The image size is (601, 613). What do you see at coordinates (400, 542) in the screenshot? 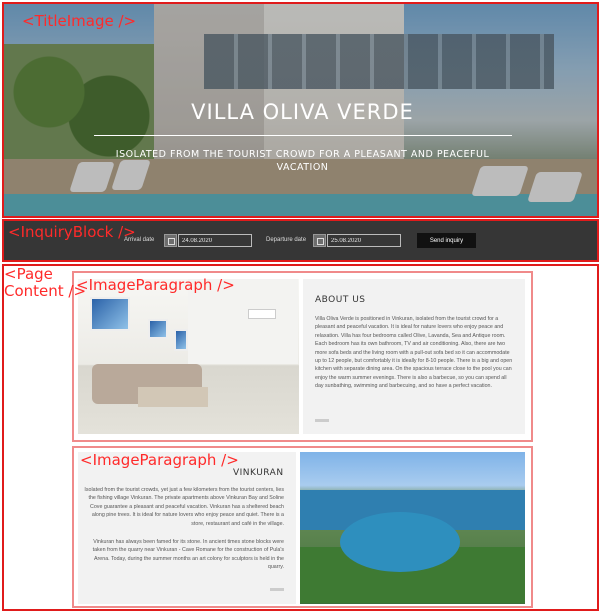
I see `bay` at bounding box center [400, 542].